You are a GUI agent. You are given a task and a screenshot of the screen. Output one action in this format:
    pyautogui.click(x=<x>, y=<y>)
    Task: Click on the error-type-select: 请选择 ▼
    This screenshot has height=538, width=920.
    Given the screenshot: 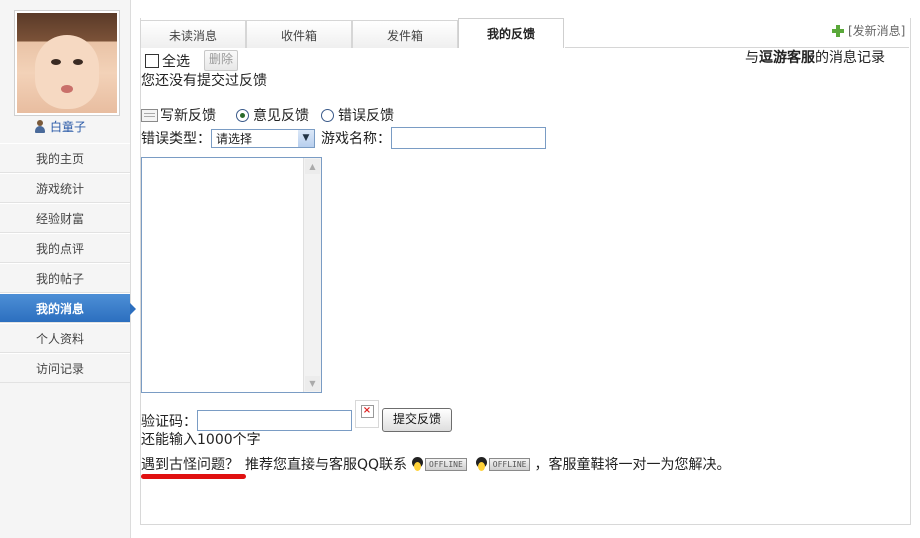 What is the action you would take?
    pyautogui.click(x=263, y=138)
    